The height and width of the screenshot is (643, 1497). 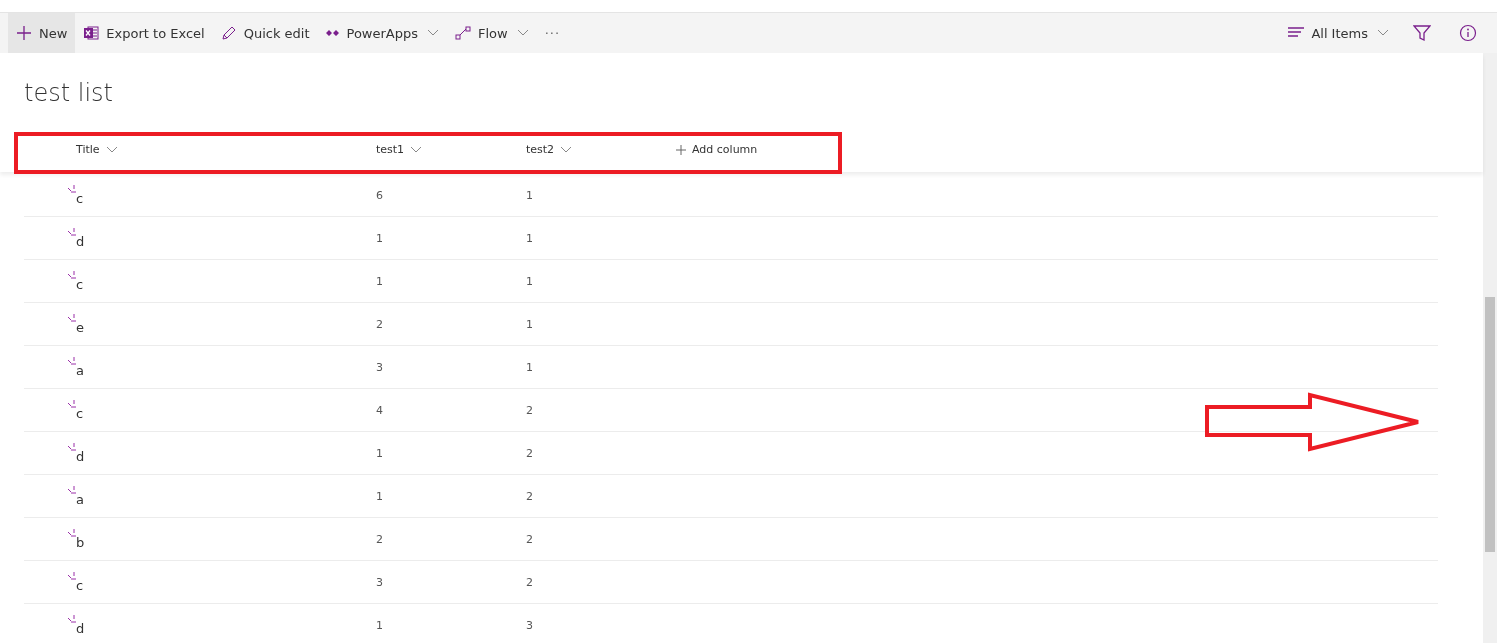 What do you see at coordinates (601, 149) in the screenshot?
I see `column-header: test2` at bounding box center [601, 149].